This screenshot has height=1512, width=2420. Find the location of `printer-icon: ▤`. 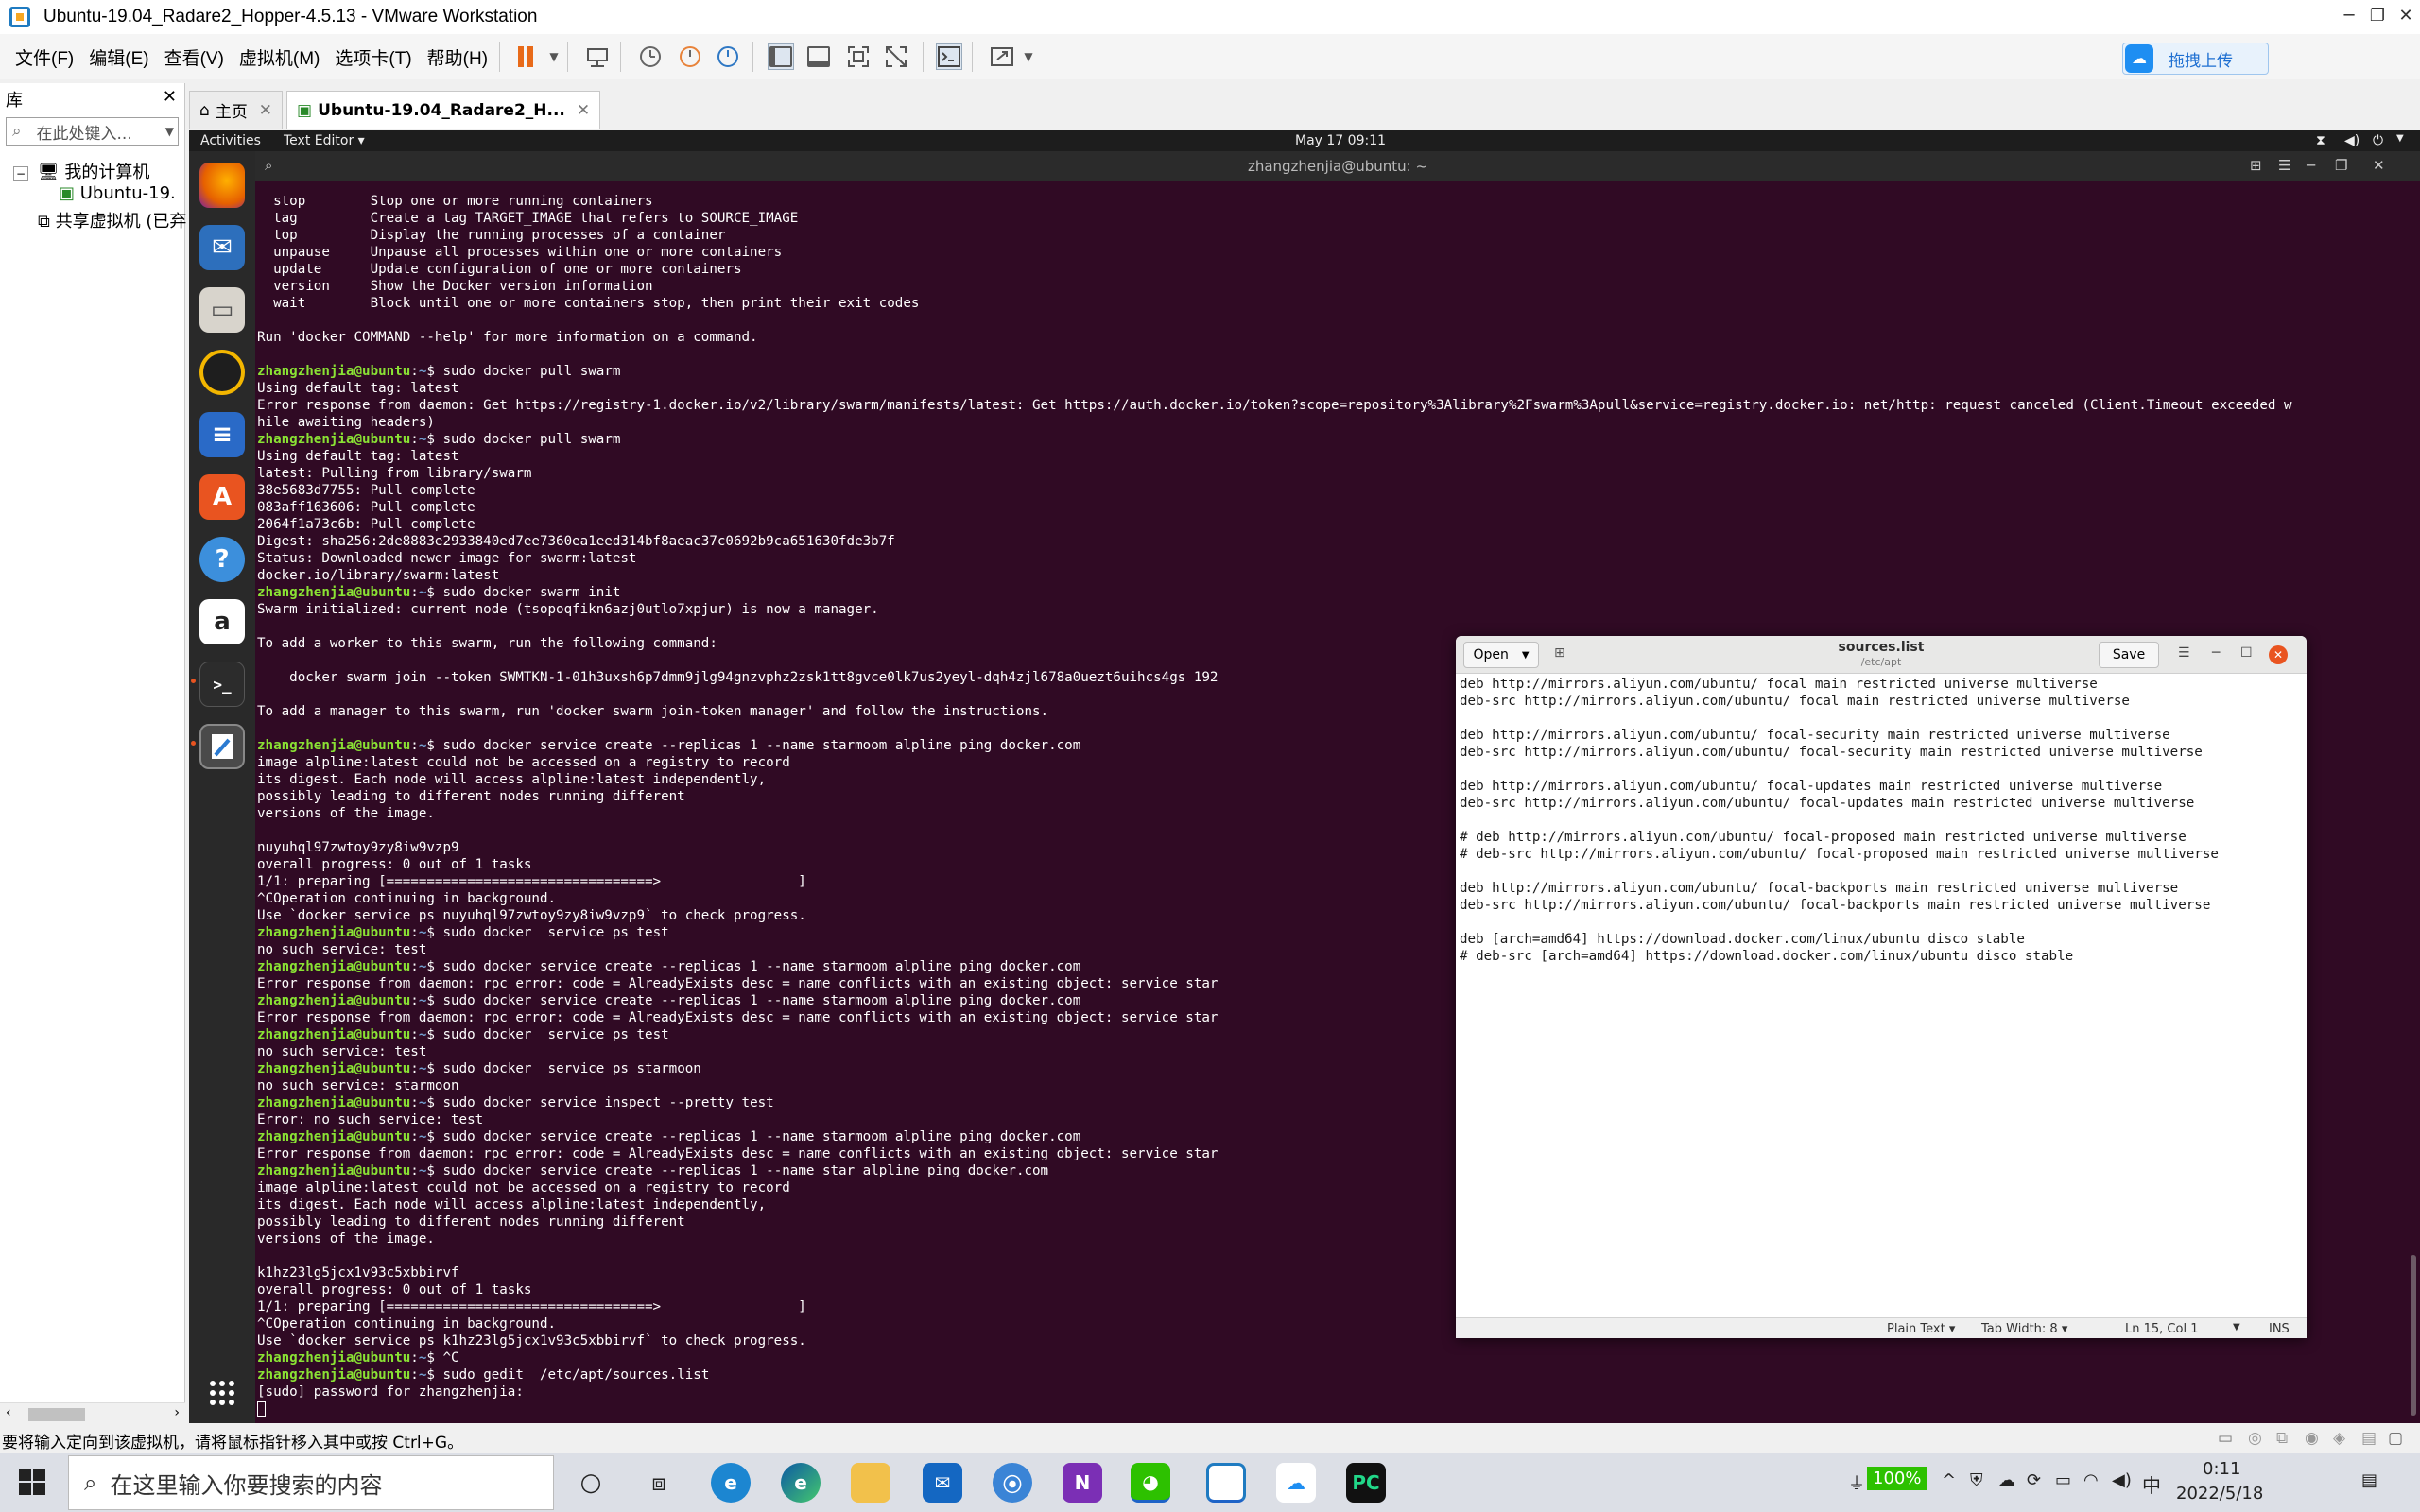

printer-icon: ▤ is located at coordinates (2369, 1438).